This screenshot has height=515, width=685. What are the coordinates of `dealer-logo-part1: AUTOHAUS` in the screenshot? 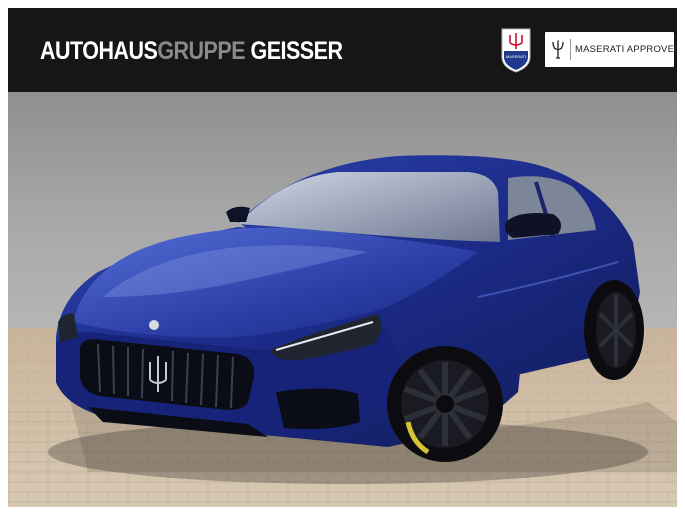 It's located at (99, 51).